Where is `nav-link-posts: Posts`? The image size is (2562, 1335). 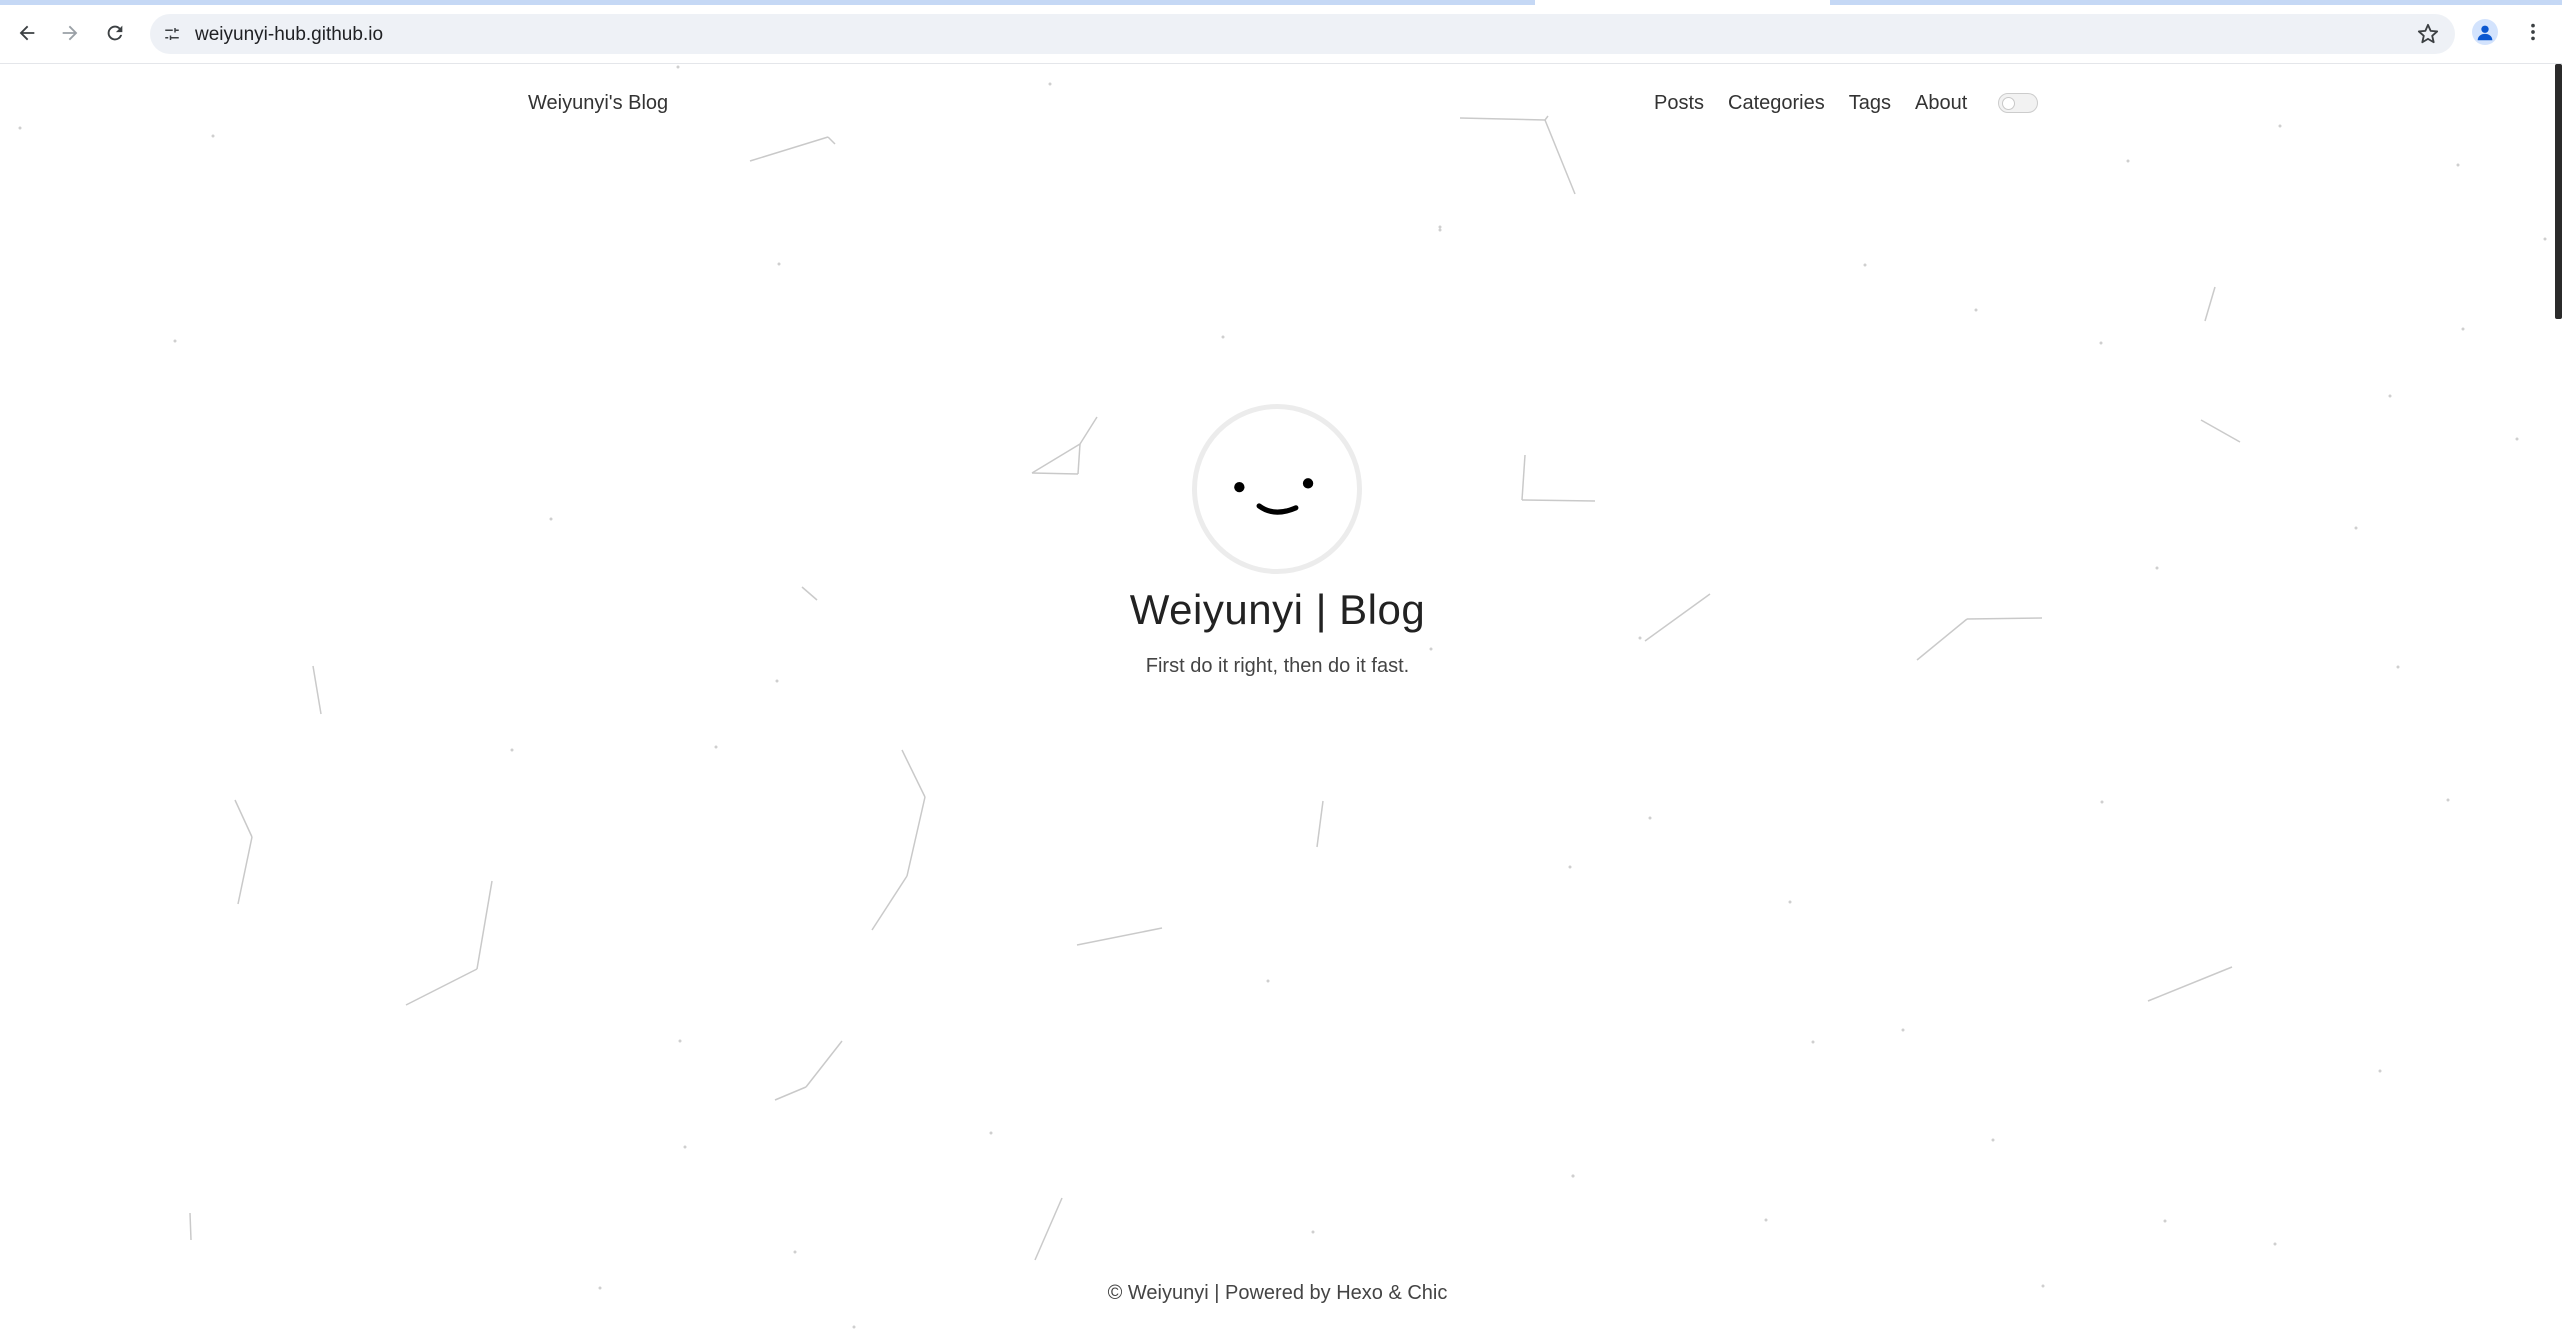 nav-link-posts: Posts is located at coordinates (1679, 103).